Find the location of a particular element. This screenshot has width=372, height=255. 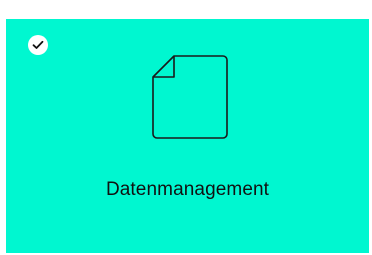

selected-check-badge is located at coordinates (38, 45).